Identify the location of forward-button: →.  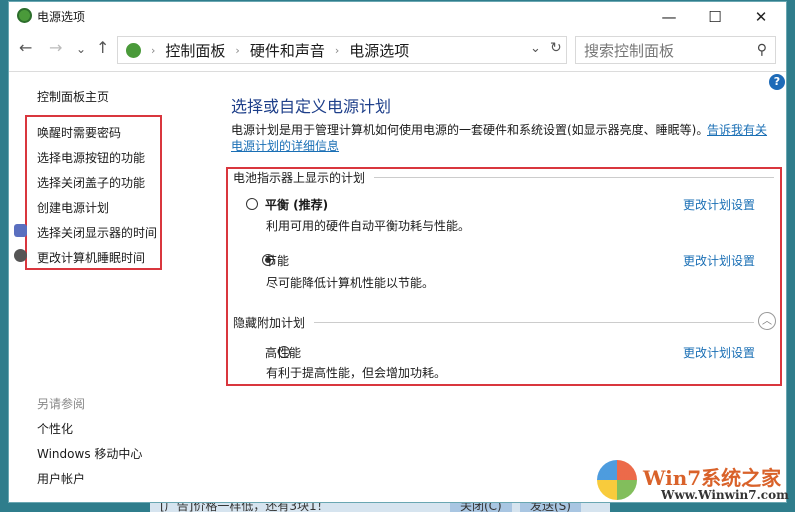
(55, 47).